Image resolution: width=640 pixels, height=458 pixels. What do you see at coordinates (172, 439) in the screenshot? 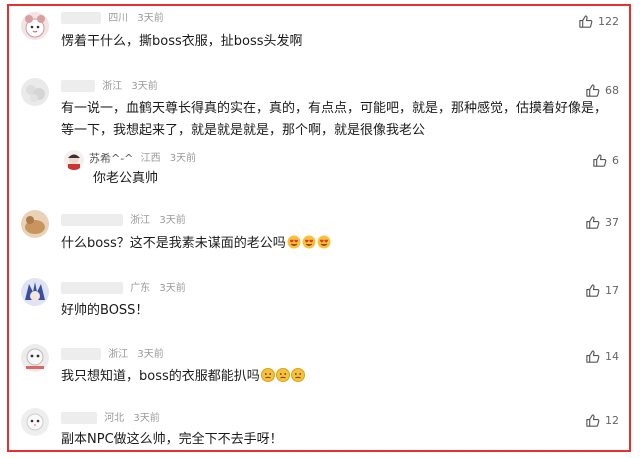
I see `comment-text: 副本NPC做这么帅，完全下不去手呀！` at bounding box center [172, 439].